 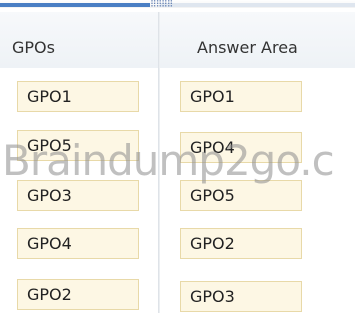 What do you see at coordinates (241, 195) in the screenshot?
I see `answer-item: GPO5` at bounding box center [241, 195].